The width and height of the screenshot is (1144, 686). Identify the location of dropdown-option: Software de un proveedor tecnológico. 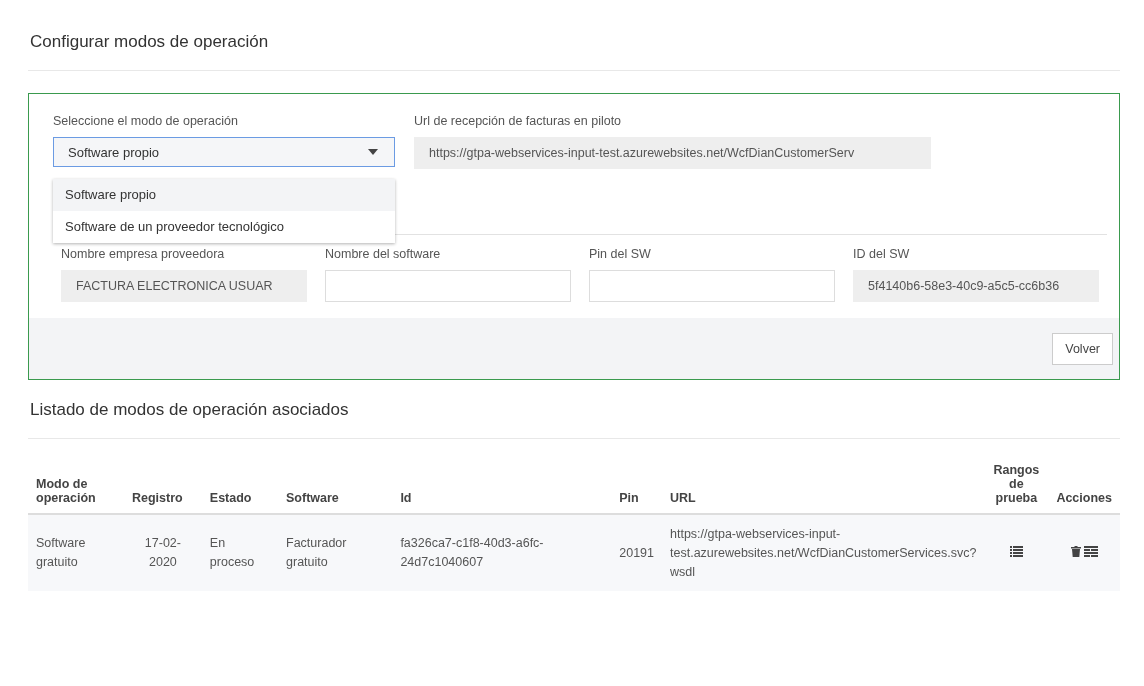
(224, 227).